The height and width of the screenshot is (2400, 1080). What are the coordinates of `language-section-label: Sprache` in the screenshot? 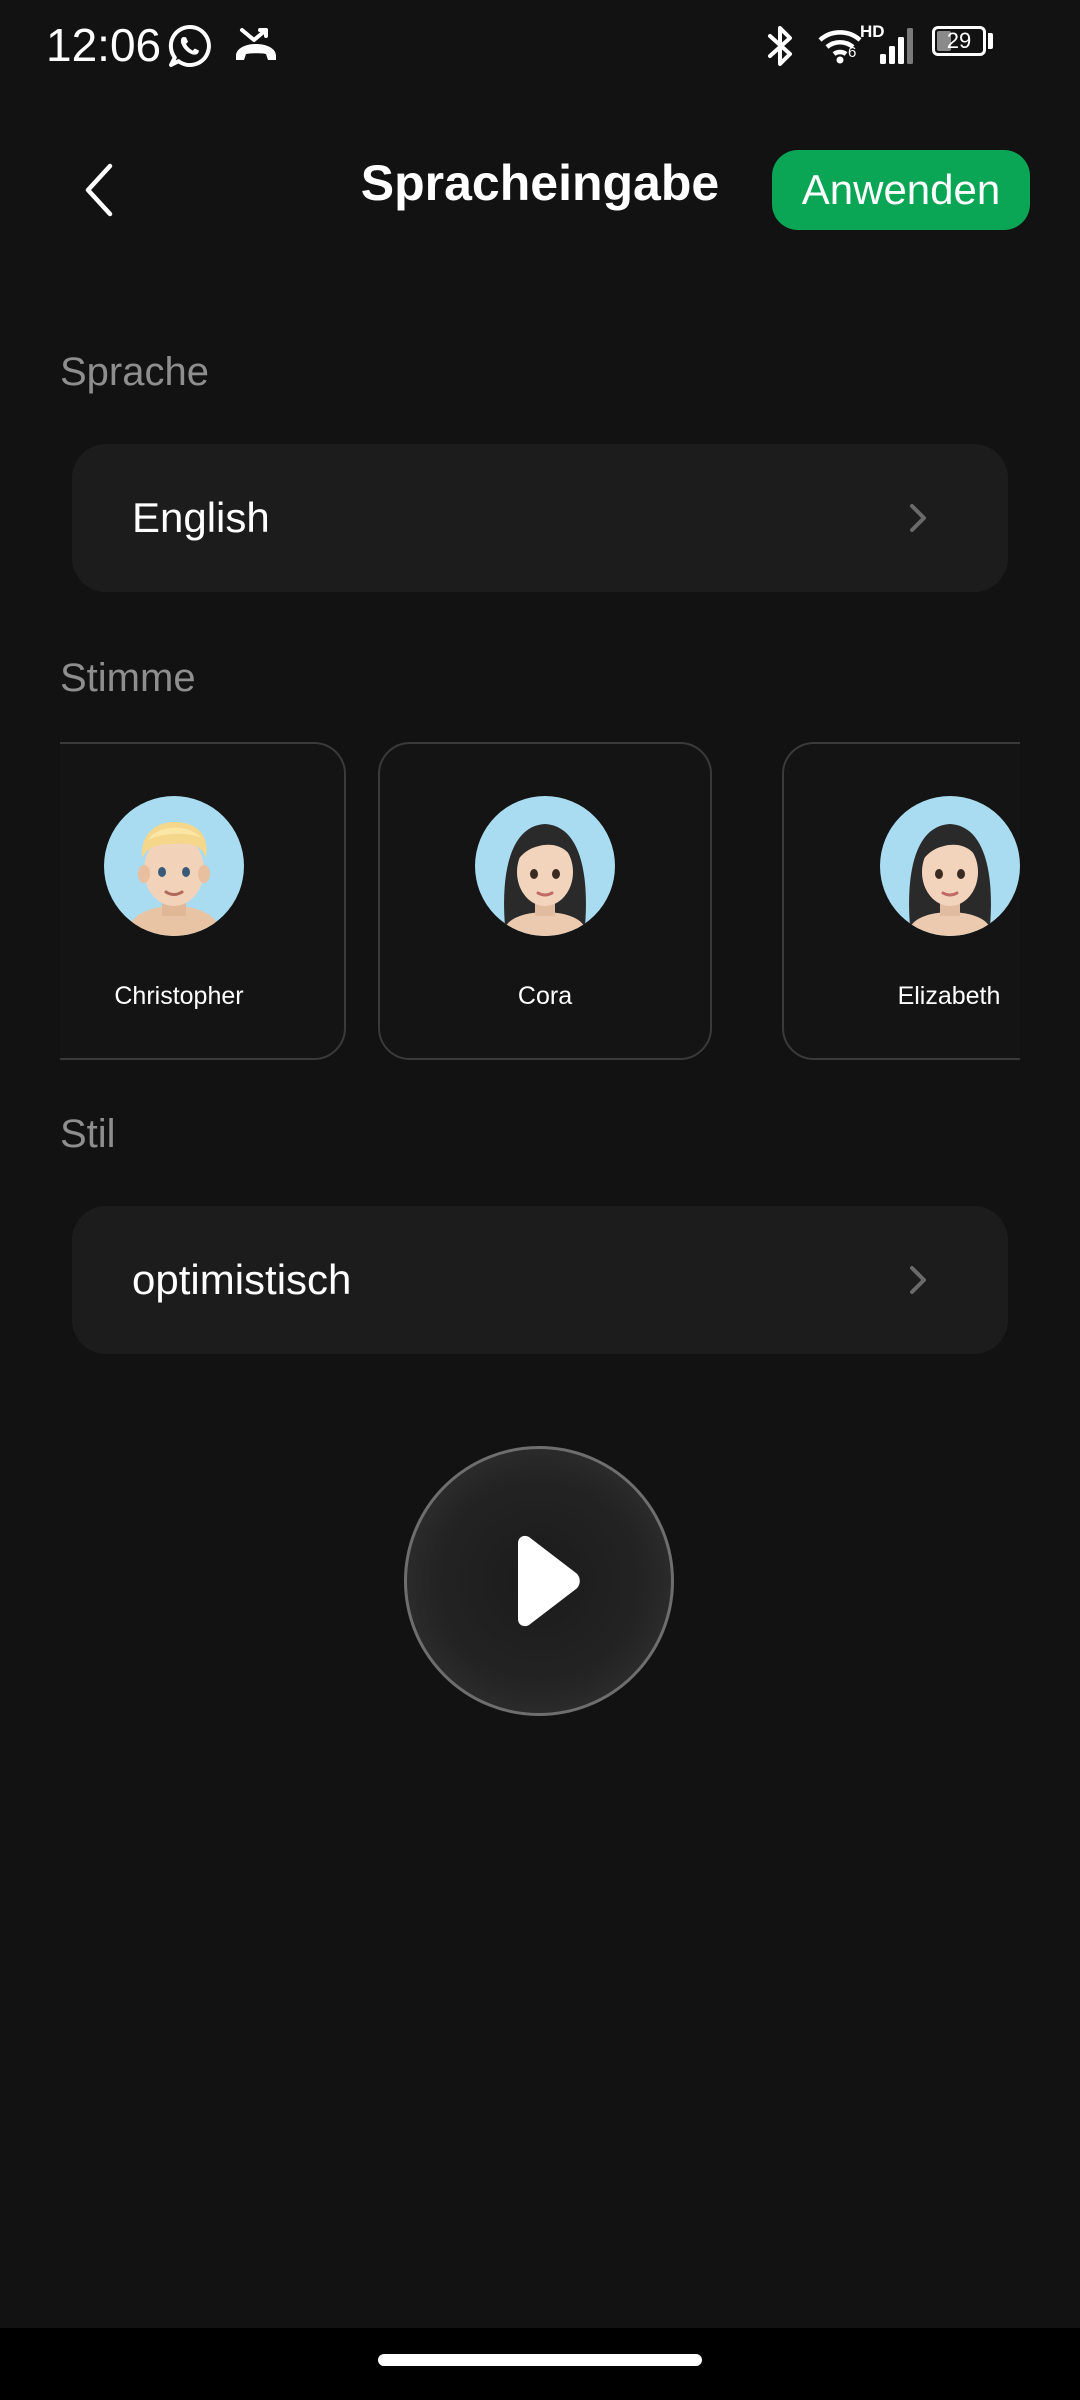 It's located at (134, 372).